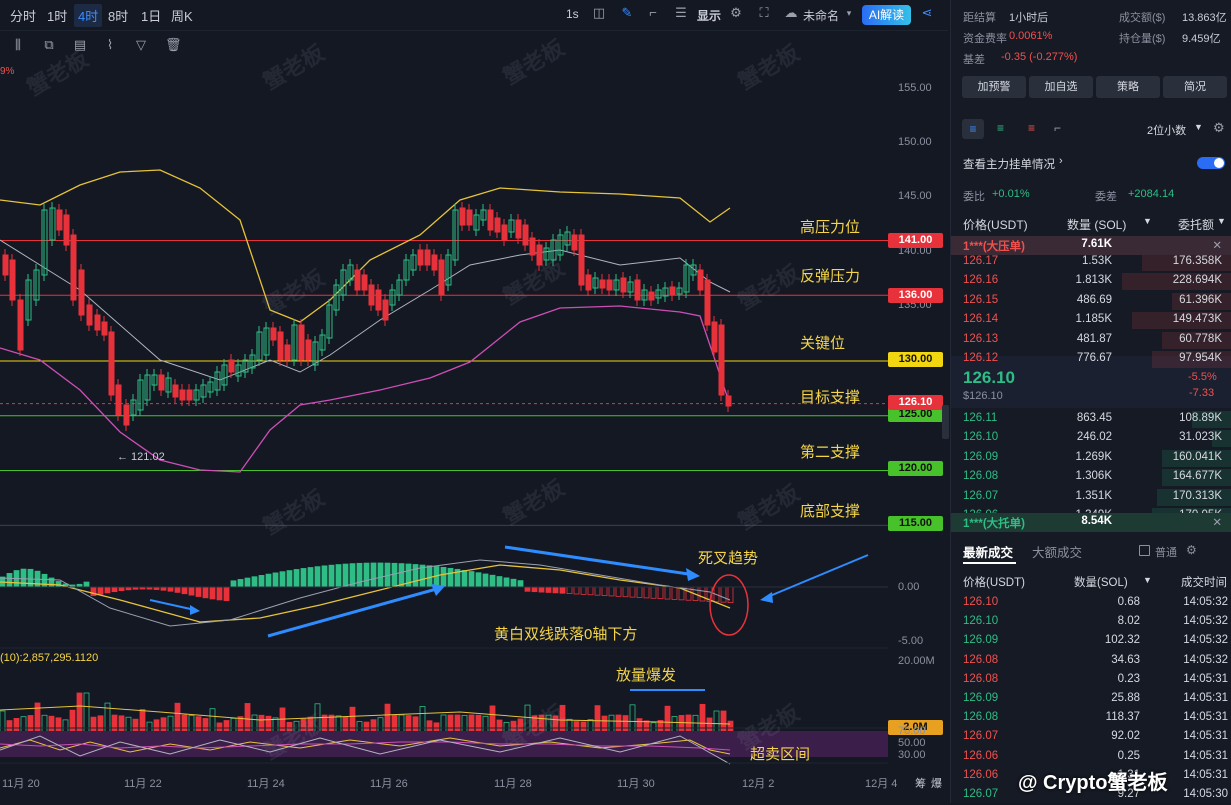 This screenshot has height=805, width=1231. I want to click on panel-collapse-handle, so click(945, 422).